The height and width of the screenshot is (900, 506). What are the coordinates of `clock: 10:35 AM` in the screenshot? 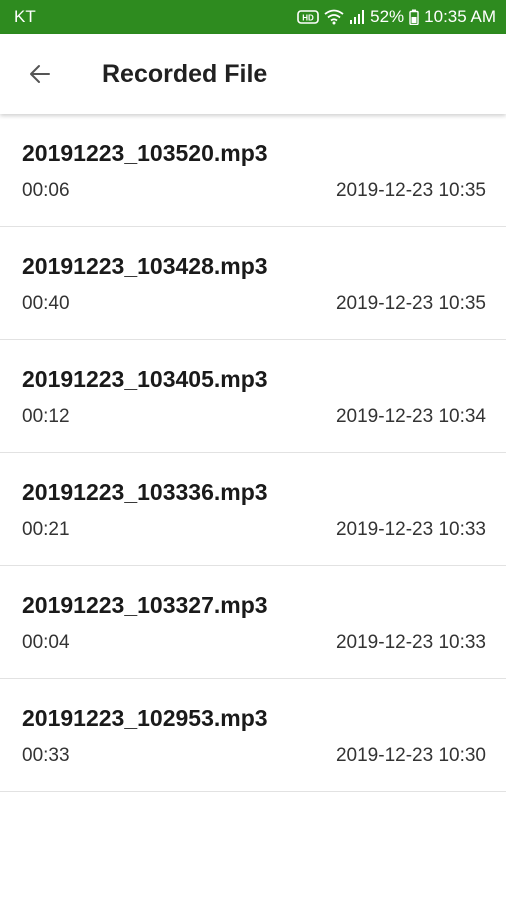 It's located at (460, 16).